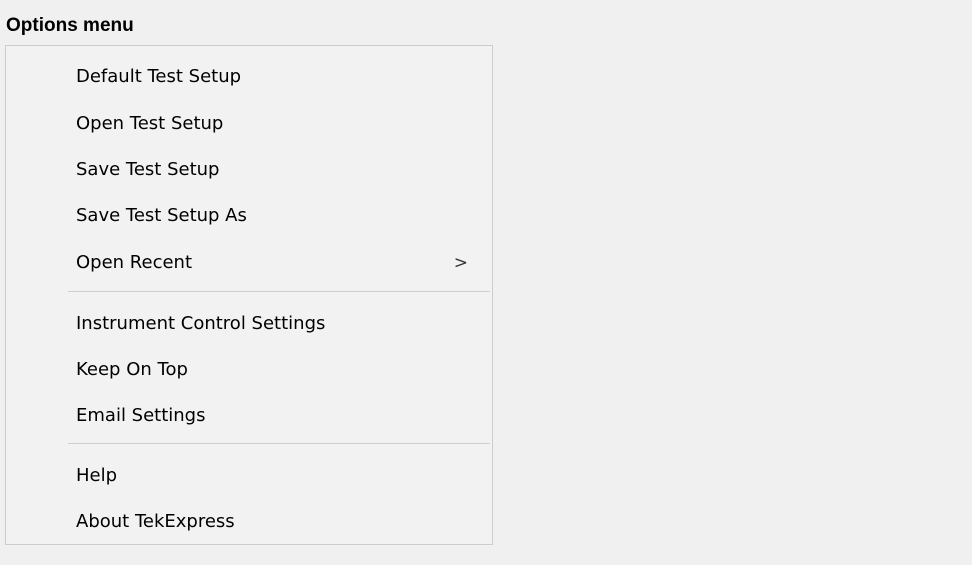  What do you see at coordinates (249, 370) in the screenshot?
I see `menu-item-keep-on-top: Keep On Top` at bounding box center [249, 370].